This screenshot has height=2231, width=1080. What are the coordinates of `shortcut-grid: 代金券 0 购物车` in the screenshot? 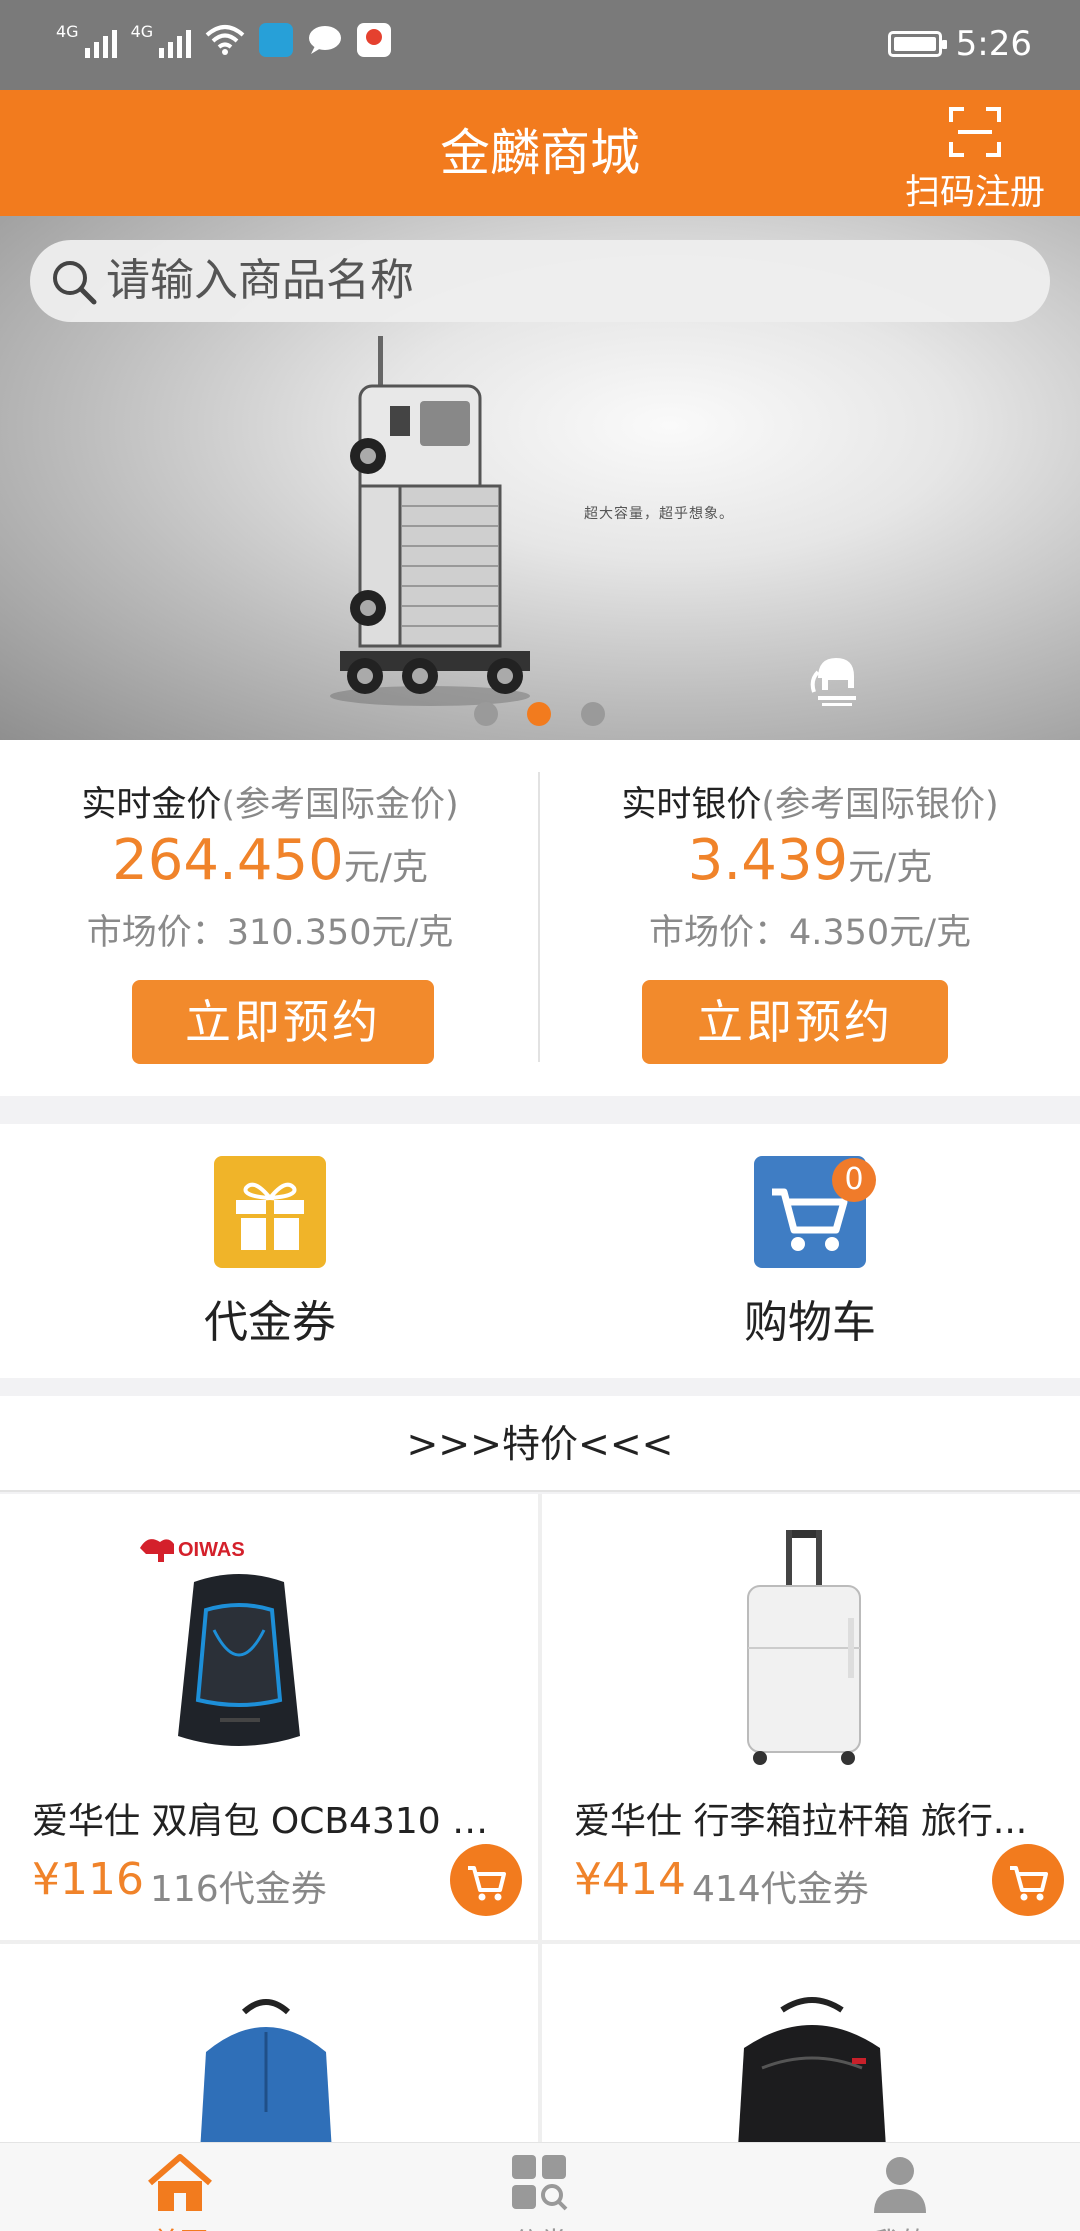 It's located at (540, 1251).